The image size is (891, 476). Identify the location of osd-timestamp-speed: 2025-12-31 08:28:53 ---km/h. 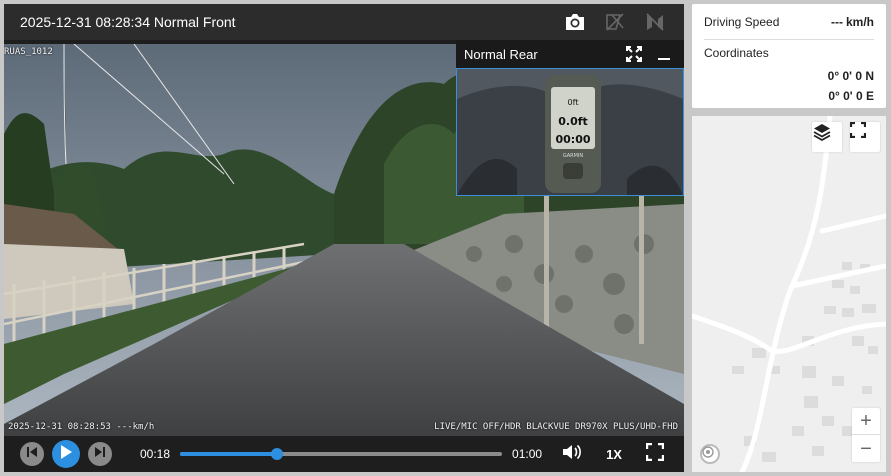
(81, 427).